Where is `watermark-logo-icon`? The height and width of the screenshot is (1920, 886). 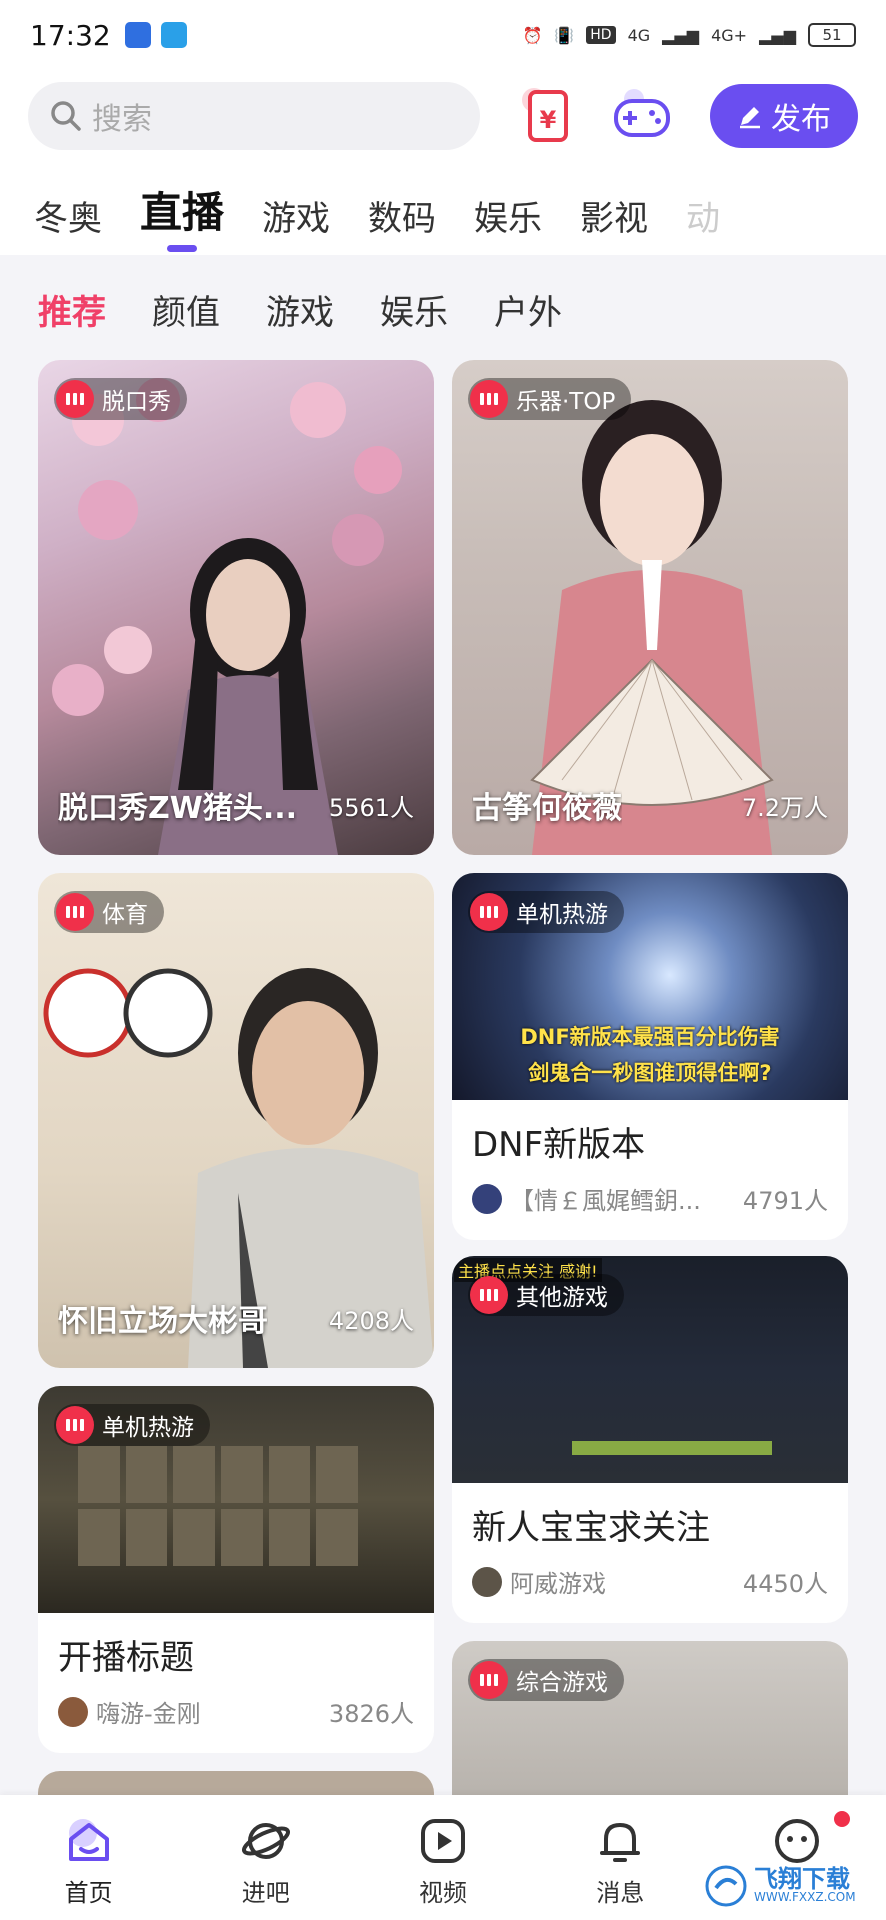 watermark-logo-icon is located at coordinates (726, 1886).